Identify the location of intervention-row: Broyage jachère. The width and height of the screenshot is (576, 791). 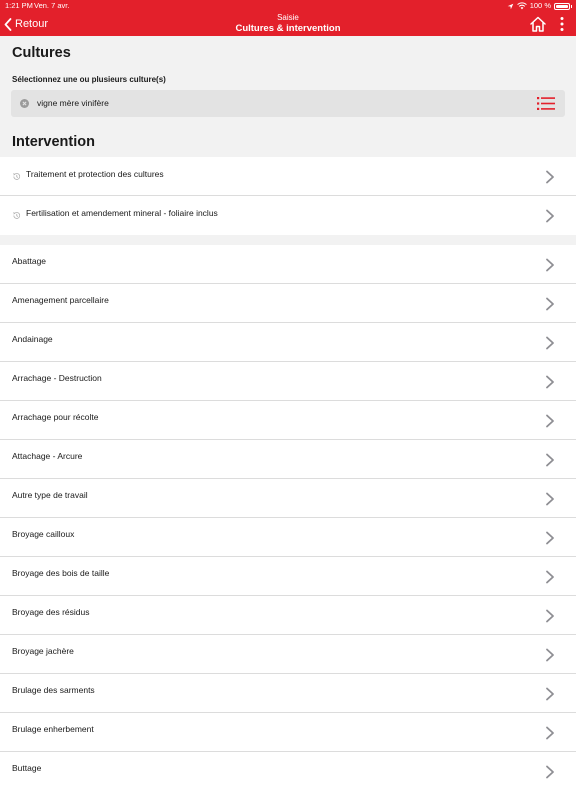
(288, 654).